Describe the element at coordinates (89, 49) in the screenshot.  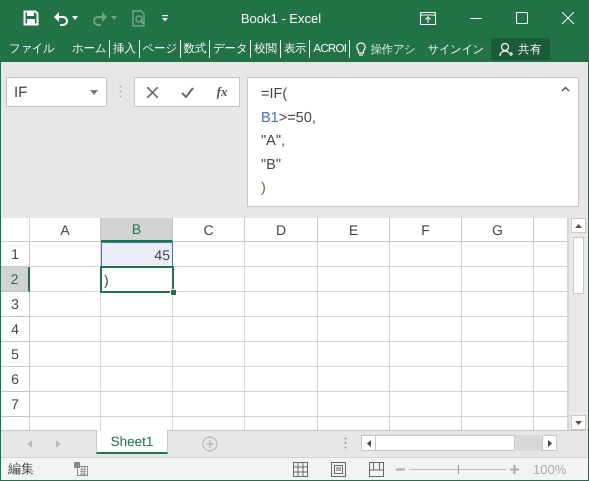
I see `ribbon-tab: ホーム` at that location.